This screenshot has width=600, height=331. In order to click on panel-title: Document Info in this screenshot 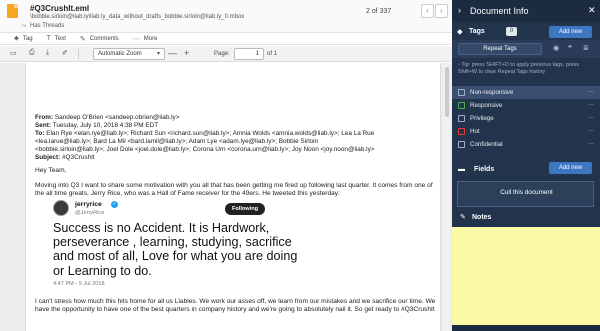, I will do `click(499, 11)`.